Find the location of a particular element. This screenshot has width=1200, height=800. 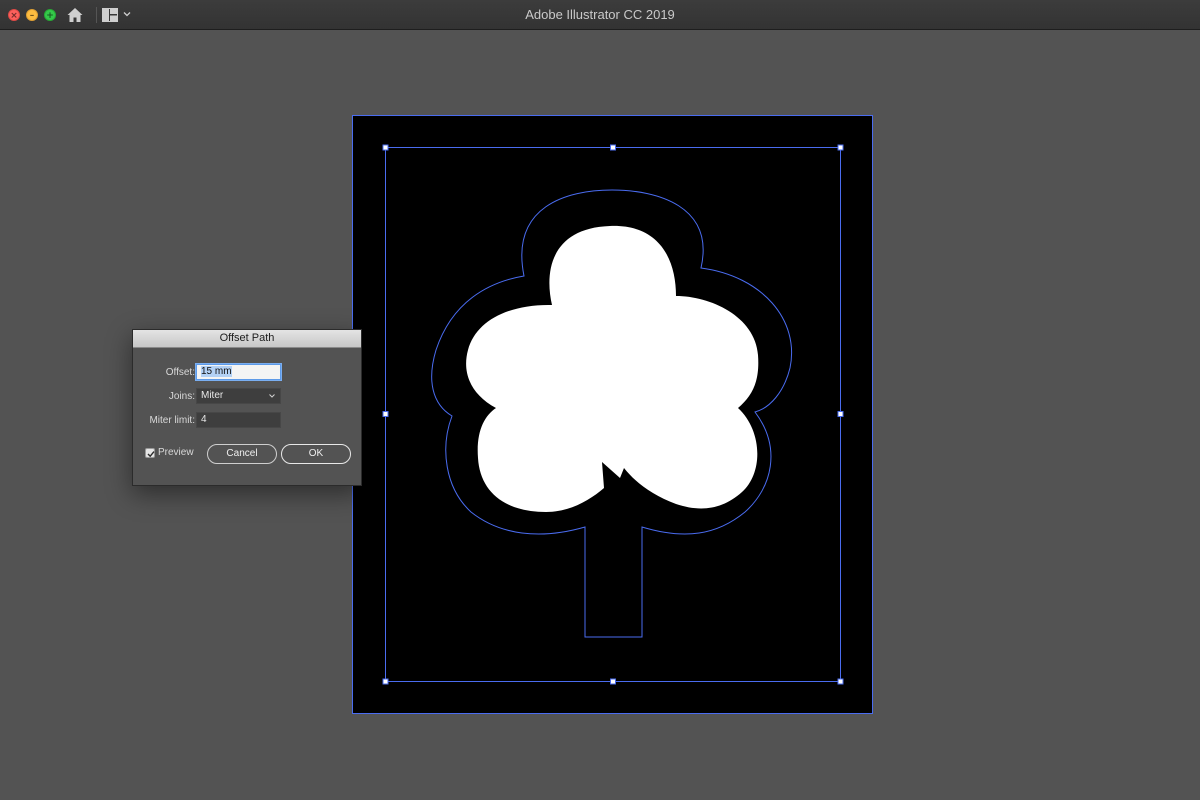

joins-select: Miter is located at coordinates (238, 396).